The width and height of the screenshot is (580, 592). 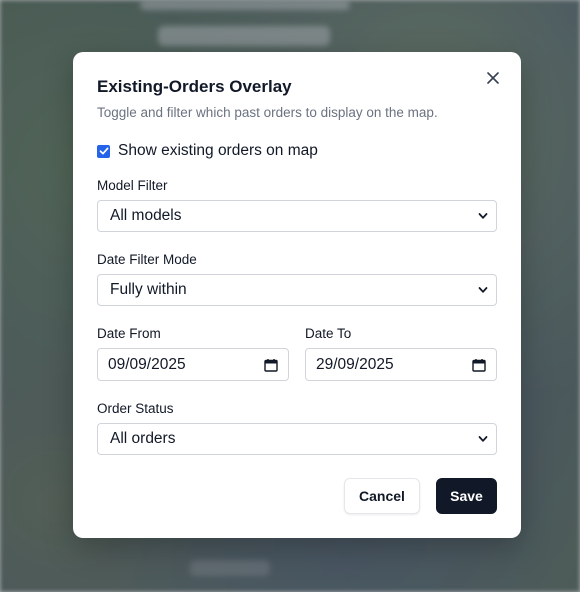 I want to click on close-button, so click(x=493, y=78).